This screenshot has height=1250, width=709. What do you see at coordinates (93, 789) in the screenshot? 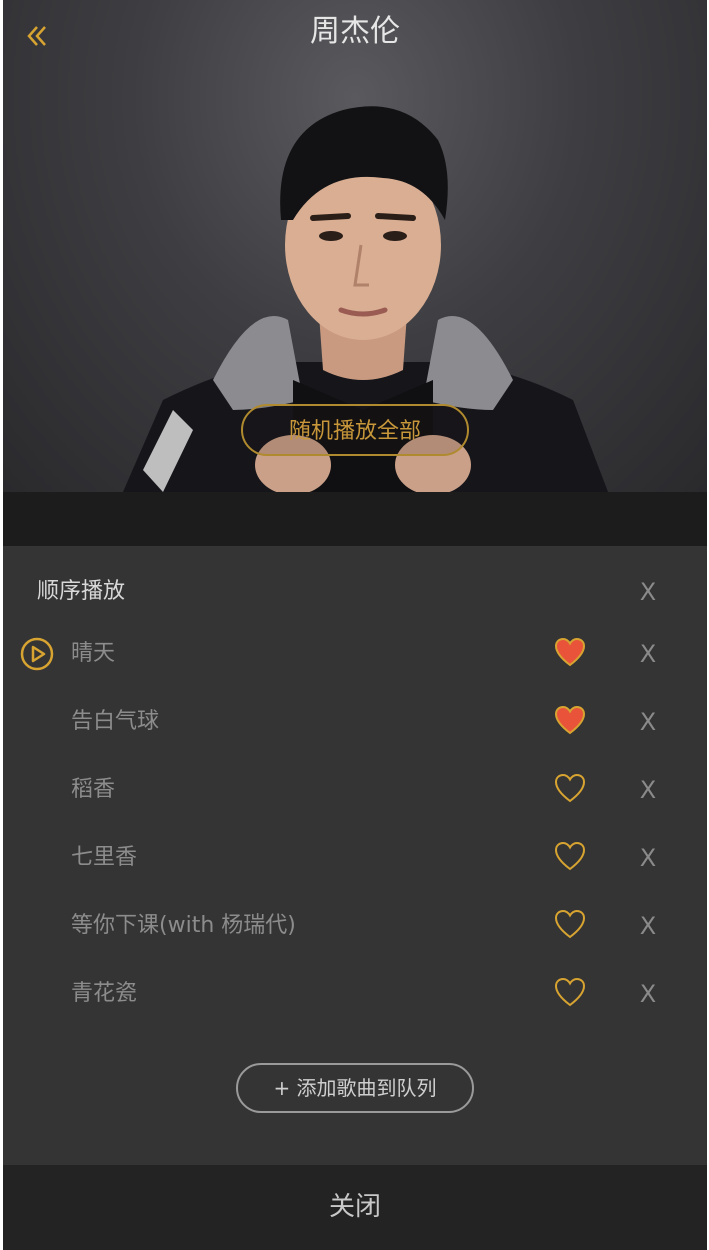
I see `song-title: 稻香` at bounding box center [93, 789].